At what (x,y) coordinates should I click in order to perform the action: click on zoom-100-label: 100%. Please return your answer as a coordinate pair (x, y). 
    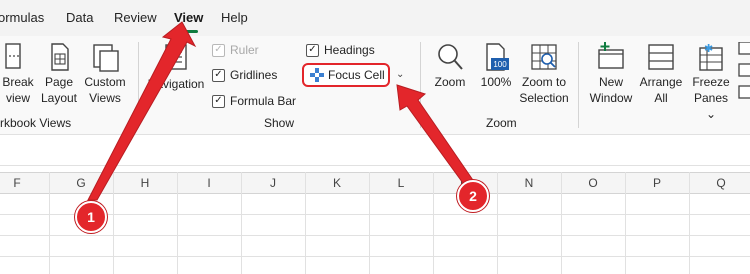
    Looking at the image, I should click on (496, 82).